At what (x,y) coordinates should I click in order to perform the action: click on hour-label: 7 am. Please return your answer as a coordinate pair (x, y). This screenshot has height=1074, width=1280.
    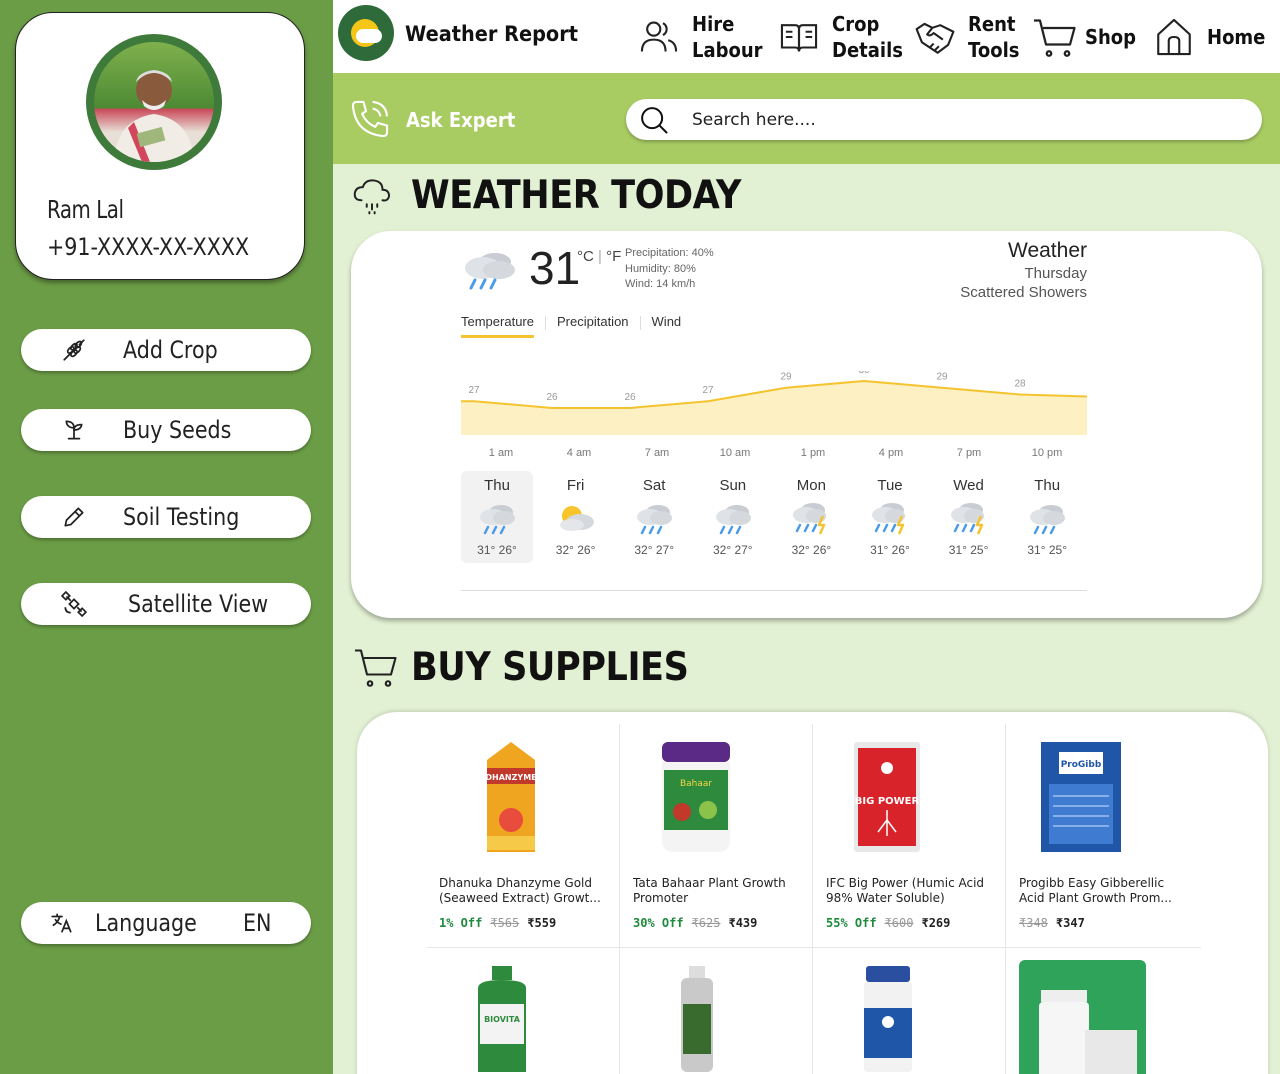
    Looking at the image, I should click on (657, 453).